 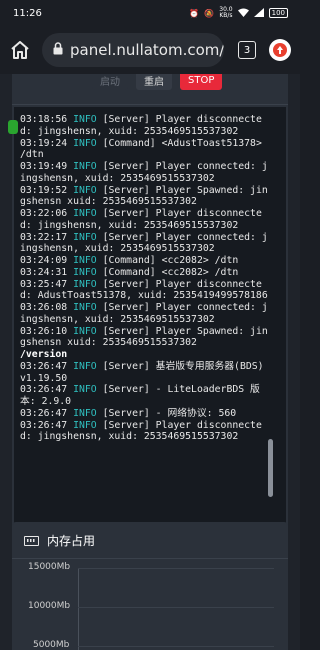 I want to click on log-timestamp: 03:22:06, so click(x=47, y=213).